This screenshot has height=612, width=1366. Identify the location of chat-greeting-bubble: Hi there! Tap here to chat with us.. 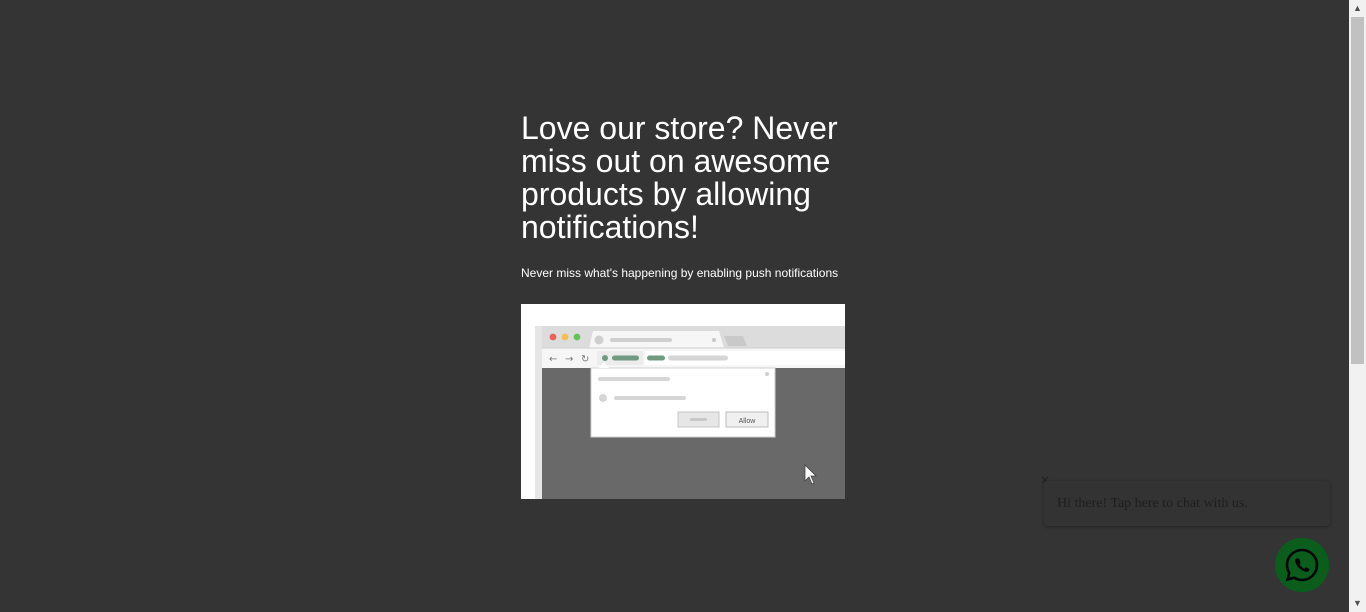
(1187, 503).